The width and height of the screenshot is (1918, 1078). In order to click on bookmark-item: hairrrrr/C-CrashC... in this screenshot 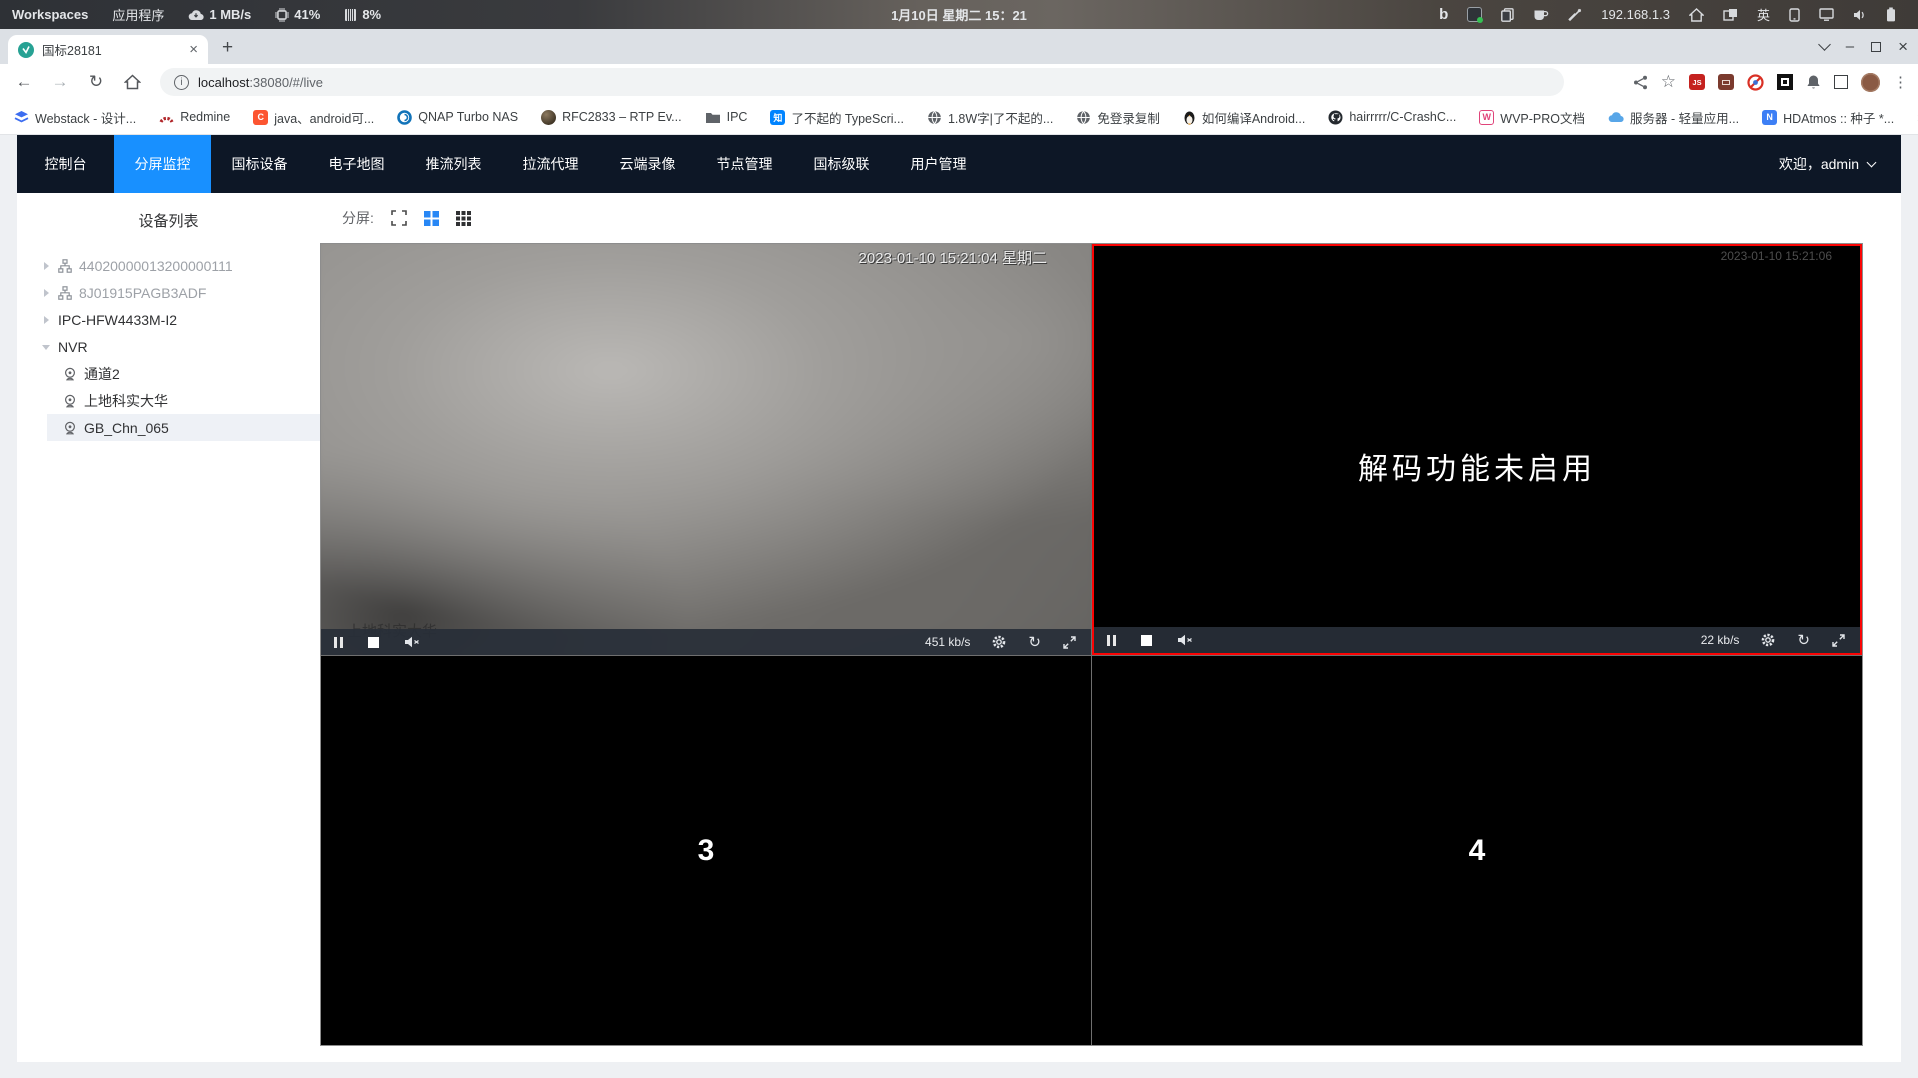, I will do `click(1392, 117)`.